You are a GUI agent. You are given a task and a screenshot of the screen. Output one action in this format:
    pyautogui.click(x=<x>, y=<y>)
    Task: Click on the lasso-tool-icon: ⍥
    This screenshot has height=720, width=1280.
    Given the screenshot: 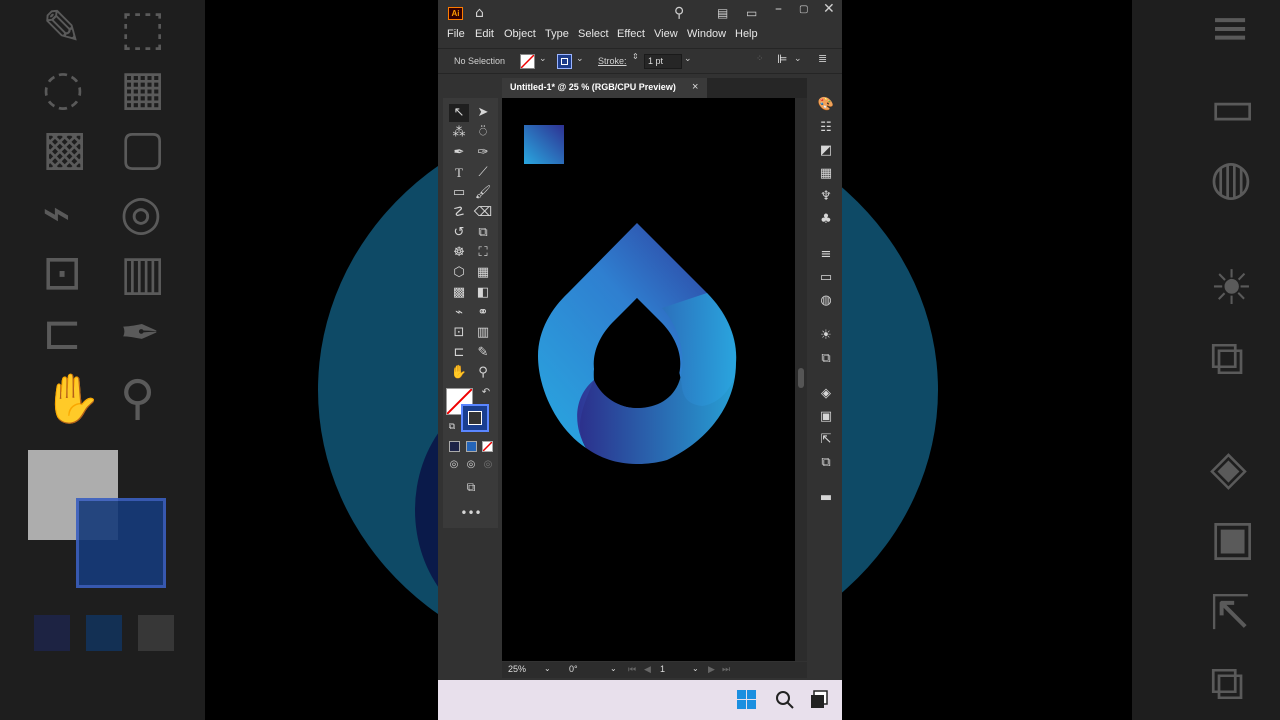 What is the action you would take?
    pyautogui.click(x=483, y=133)
    